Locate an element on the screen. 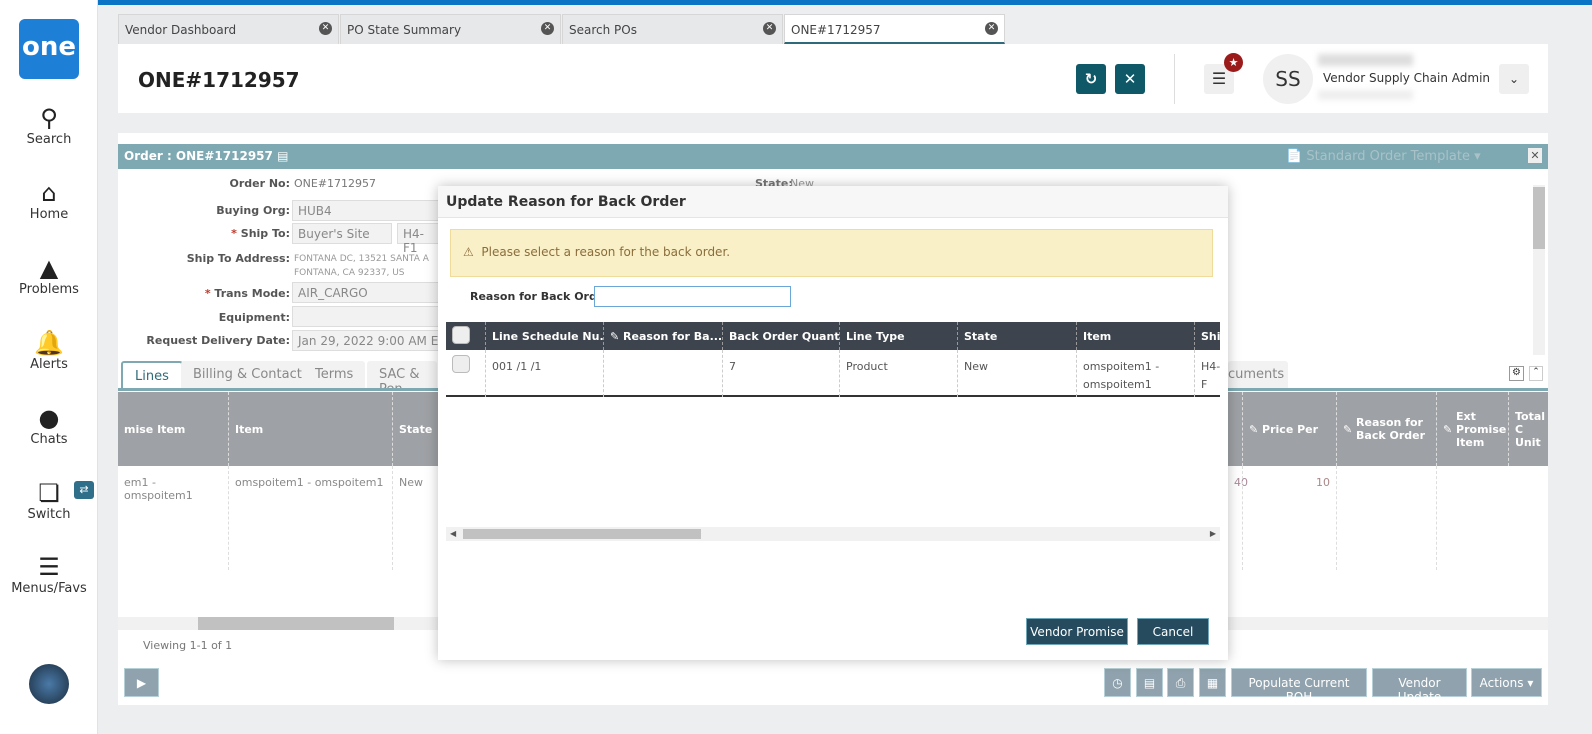 The width and height of the screenshot is (1592, 734). modal-table-scrollbar: ◀ ▶ is located at coordinates (833, 534).